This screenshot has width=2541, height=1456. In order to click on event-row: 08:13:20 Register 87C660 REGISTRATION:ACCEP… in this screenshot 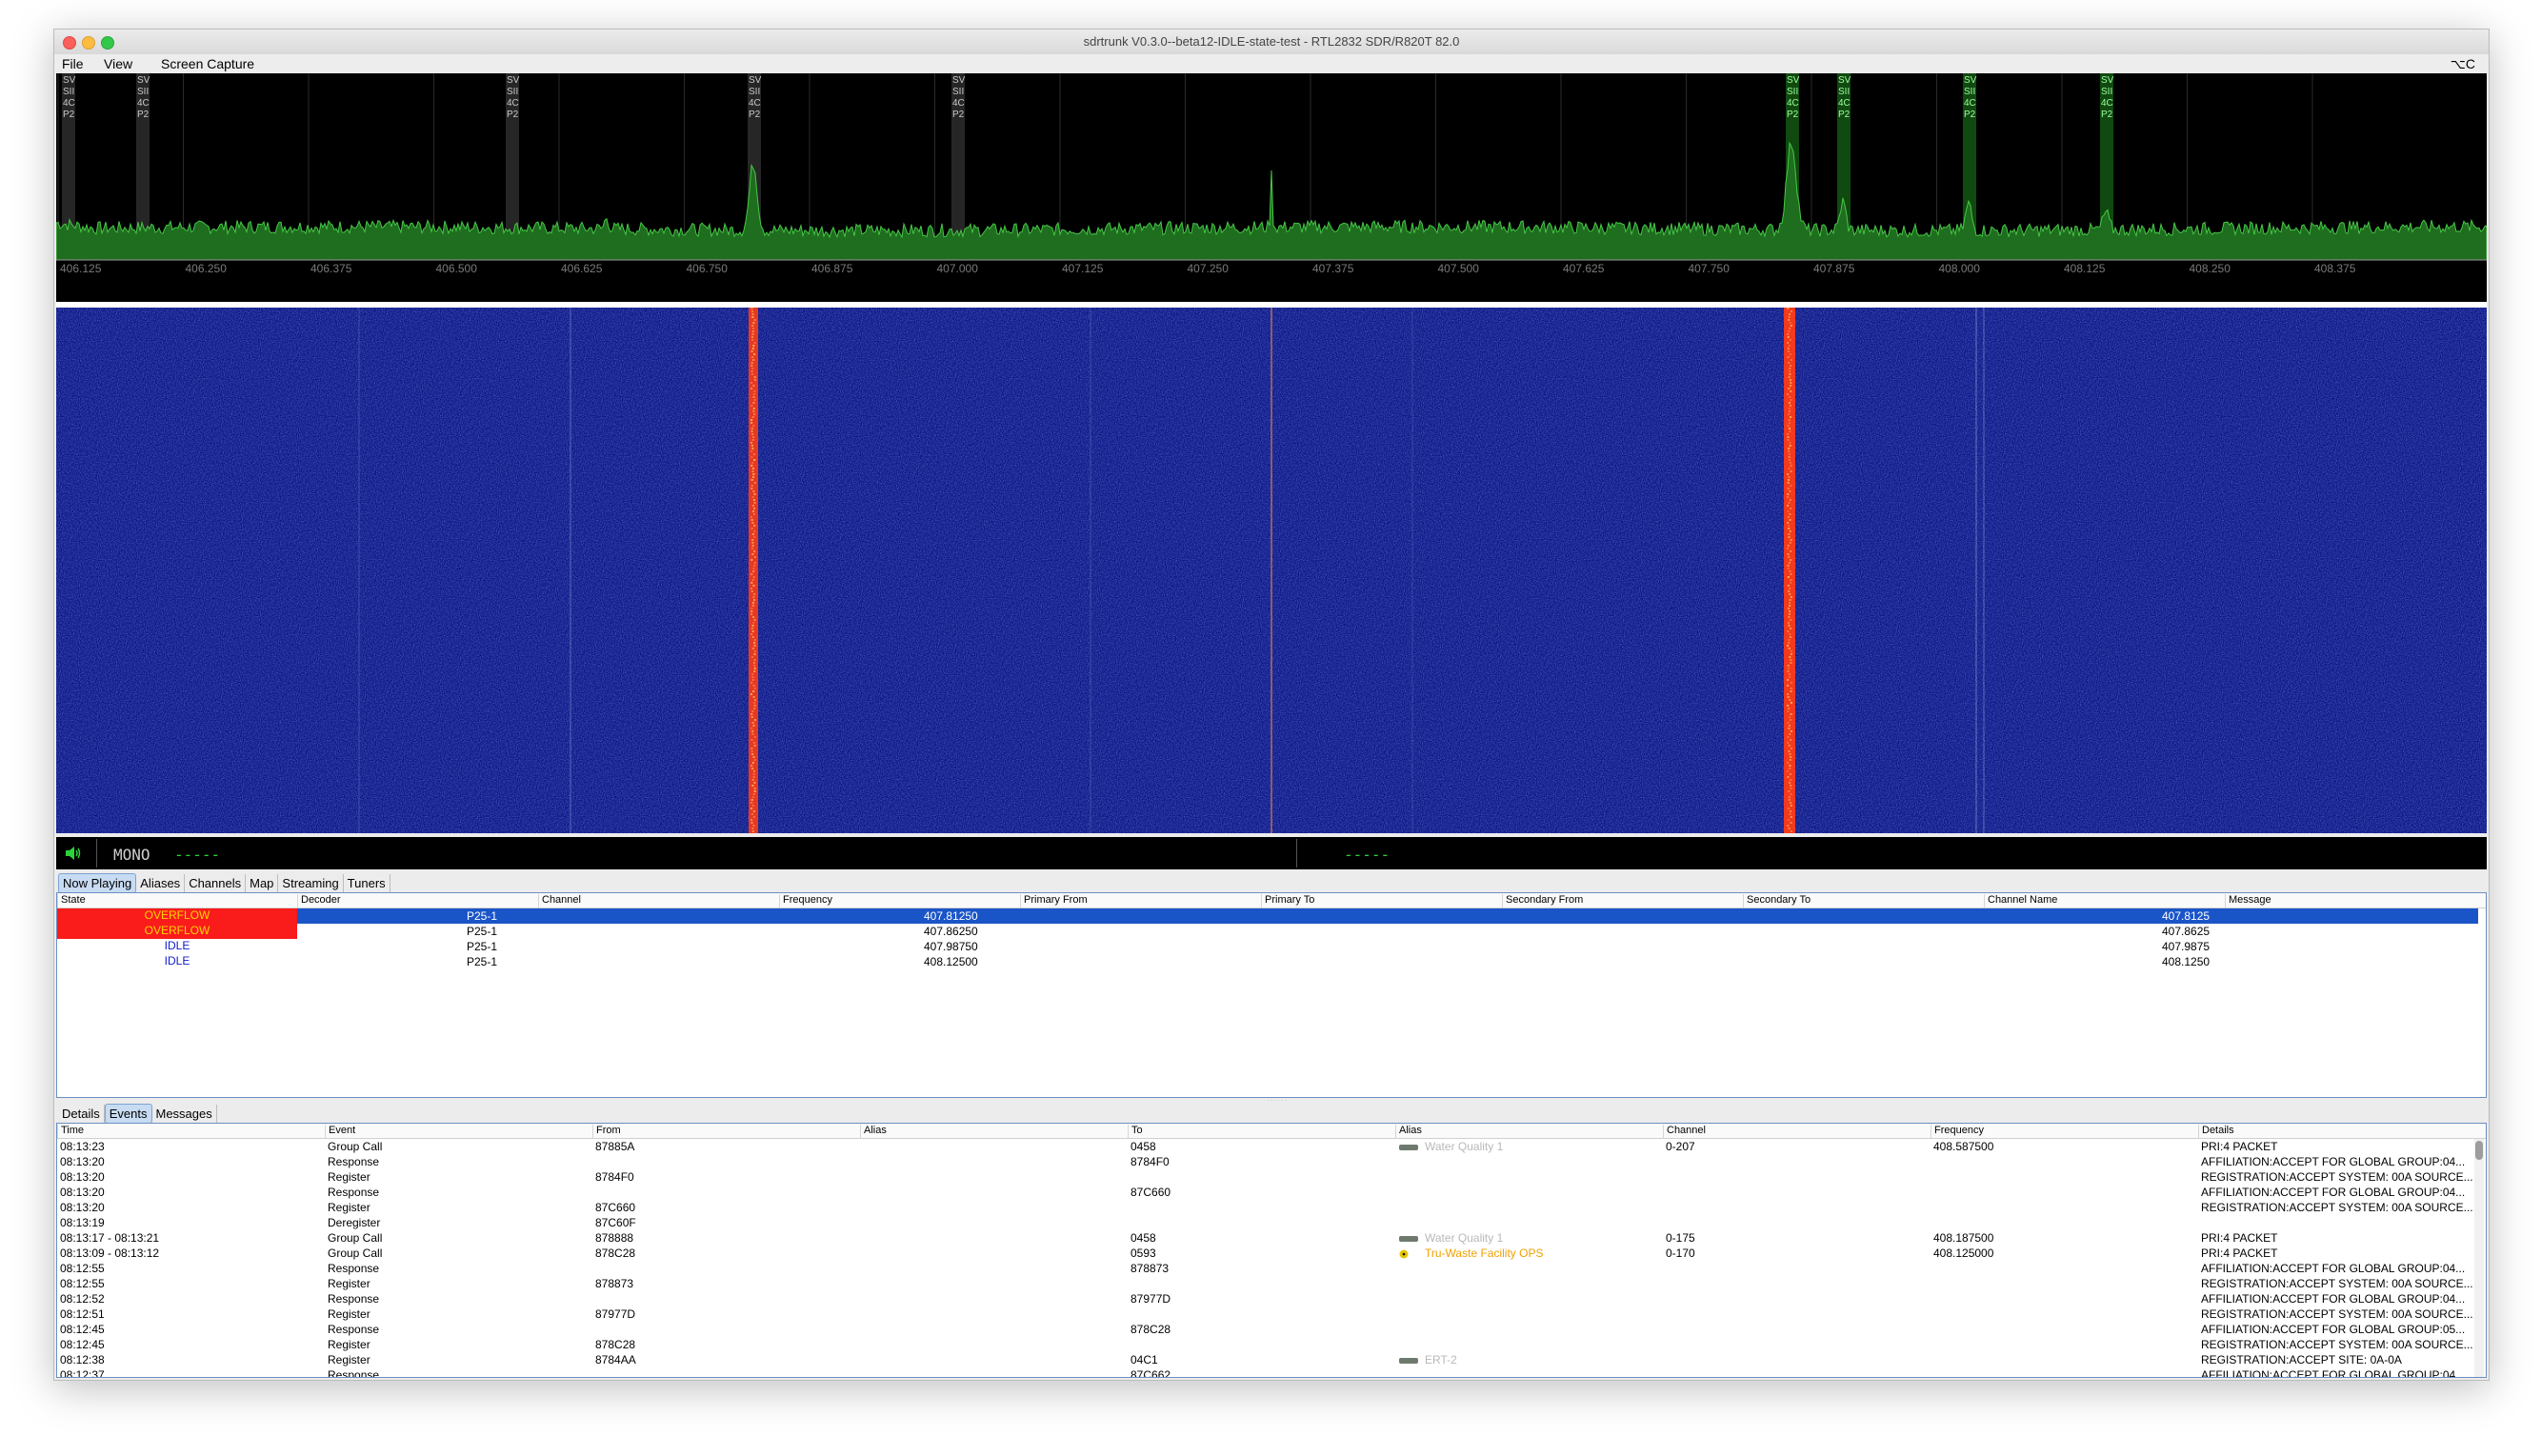, I will do `click(1266, 1208)`.